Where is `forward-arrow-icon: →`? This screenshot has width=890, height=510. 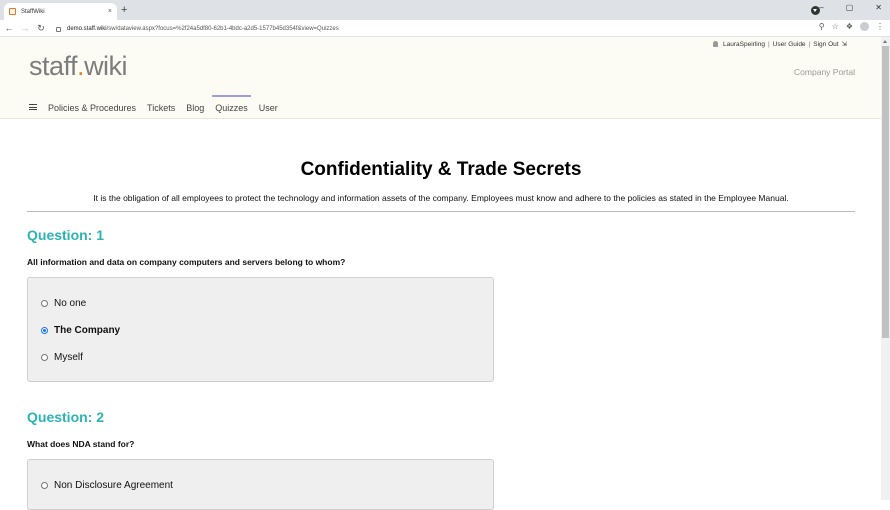
forward-arrow-icon: → is located at coordinates (25, 28).